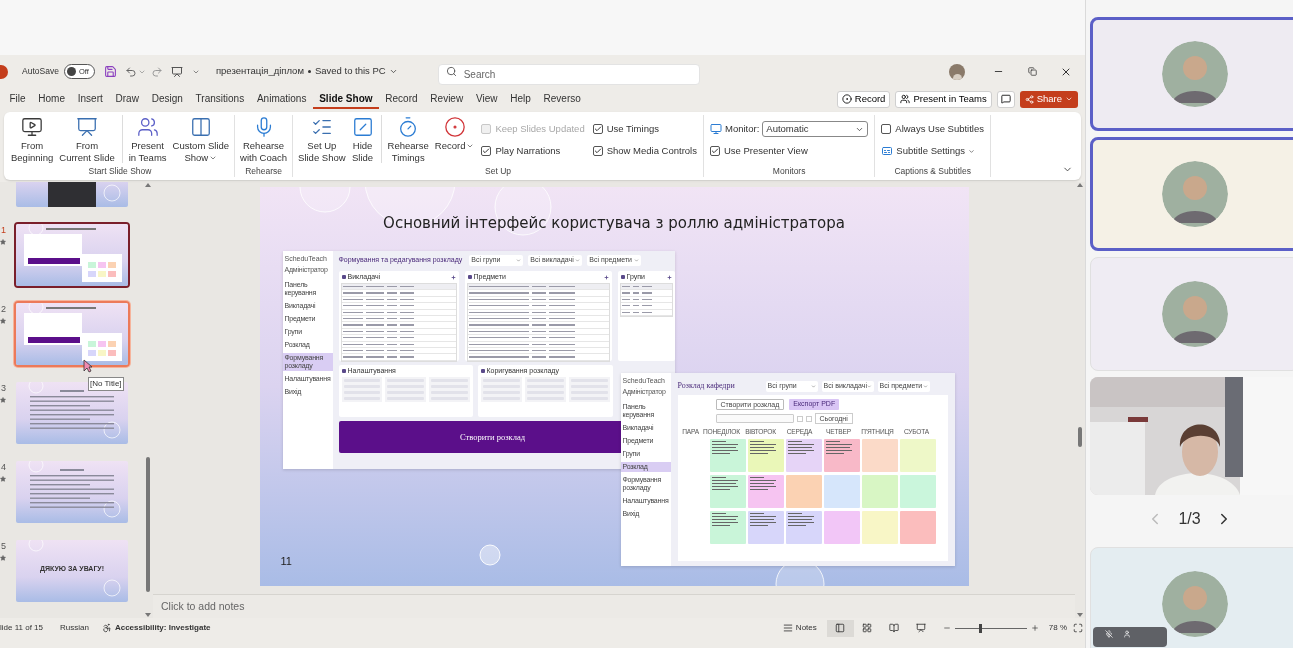 The width and height of the screenshot is (1293, 648). What do you see at coordinates (1127, 634) in the screenshot?
I see `person-icon` at bounding box center [1127, 634].